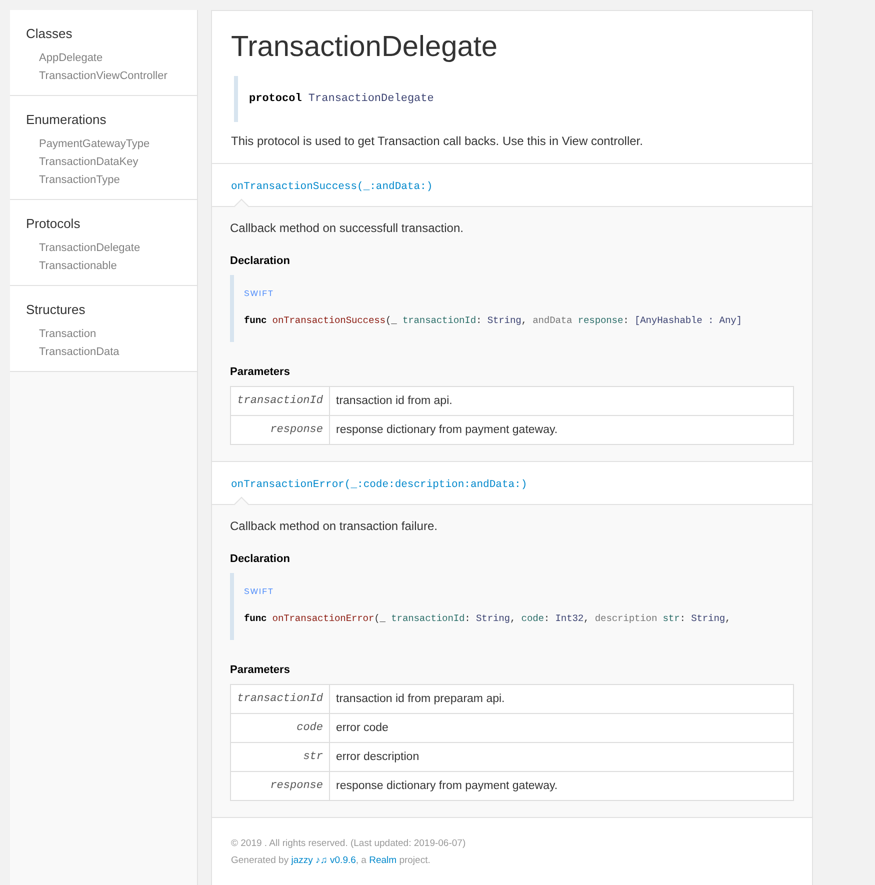  I want to click on method-link: onTransactionError(_:code:description:andData:), so click(379, 485).